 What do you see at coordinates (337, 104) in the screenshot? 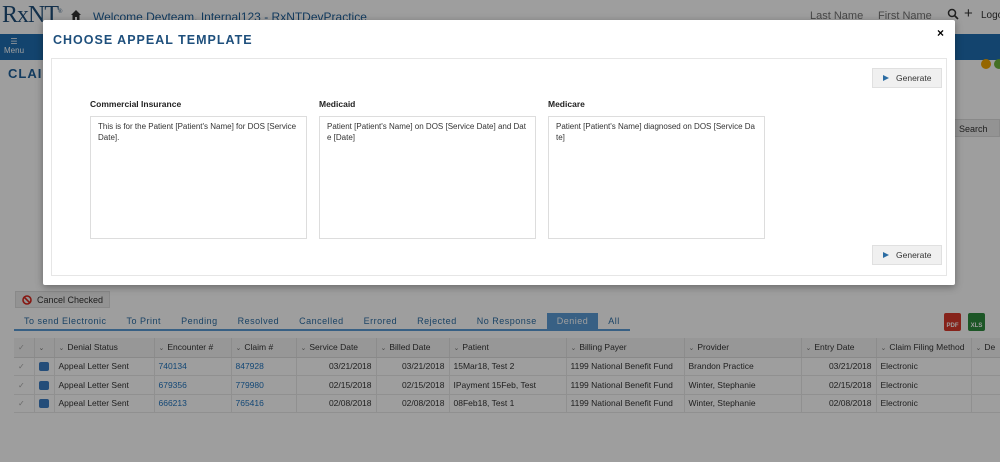
I see `template-label: Medicaid` at bounding box center [337, 104].